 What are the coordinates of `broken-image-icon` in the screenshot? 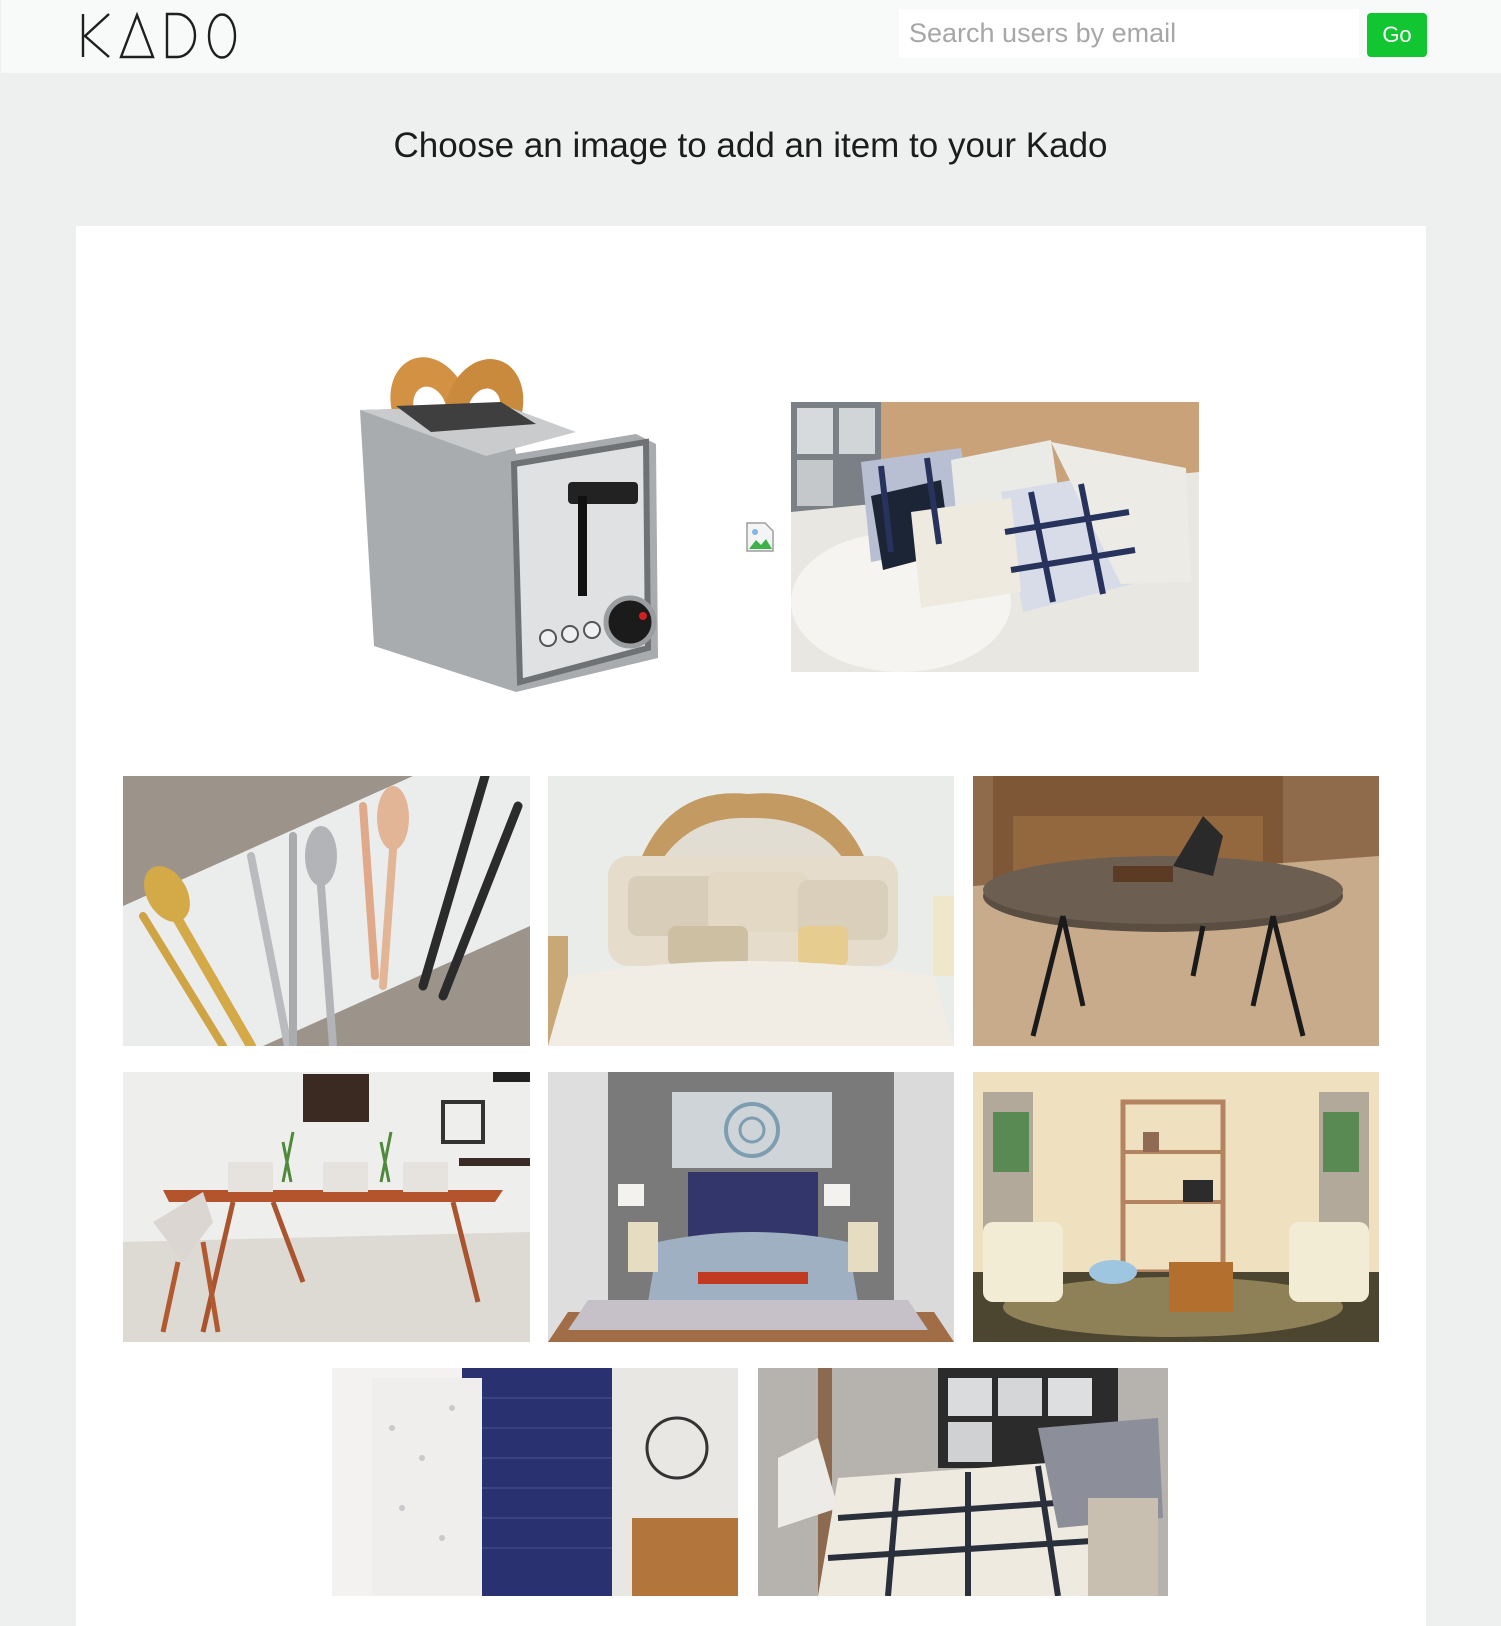 It's located at (760, 537).